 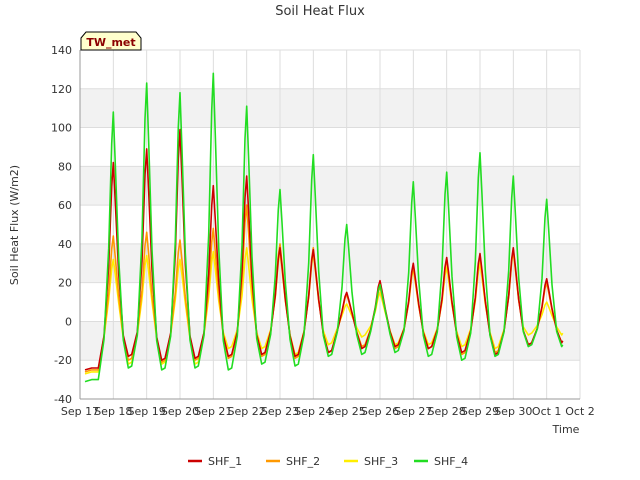 I want to click on y-tick-label: 0, so click(x=68, y=321).